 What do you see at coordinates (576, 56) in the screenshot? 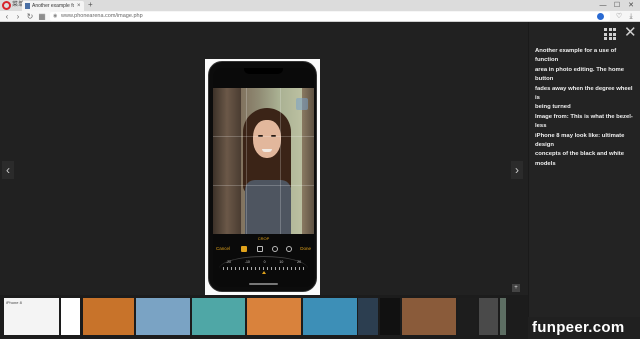
I see `caption-line: Another example for a use of function` at bounding box center [576, 56].